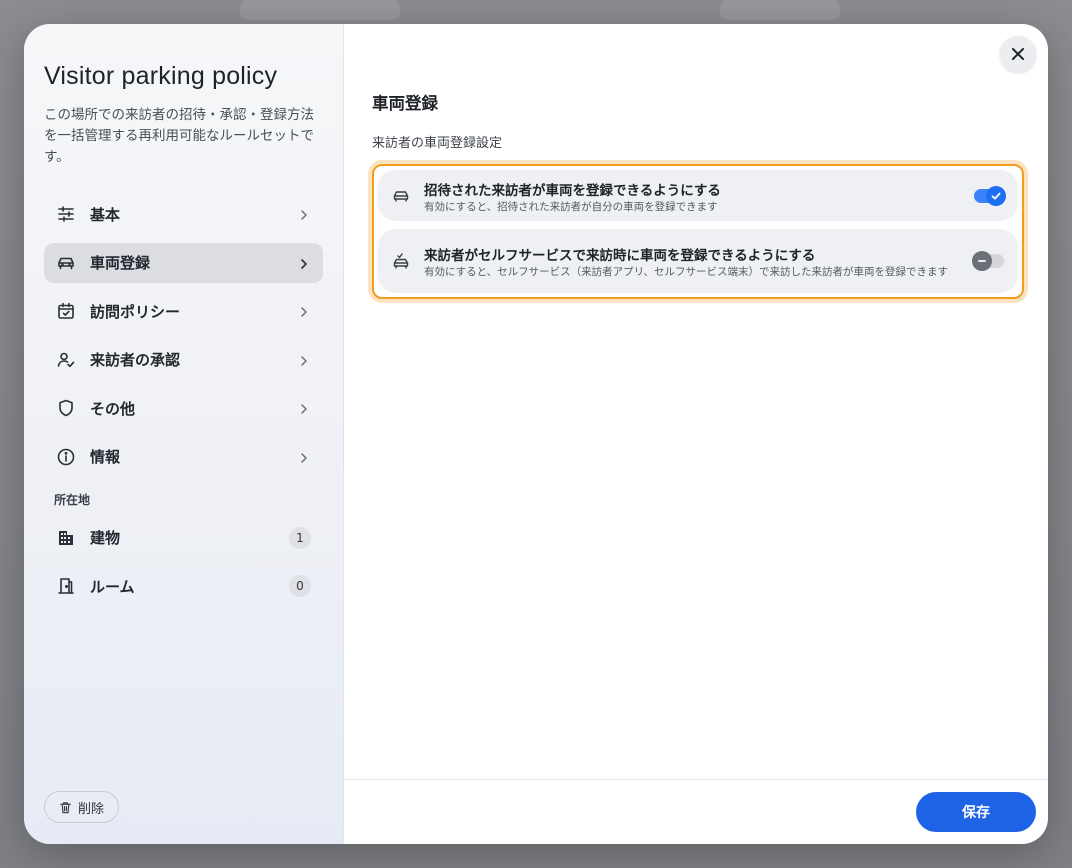 The width and height of the screenshot is (1072, 868). I want to click on sidebar-item-label: その他, so click(113, 408).